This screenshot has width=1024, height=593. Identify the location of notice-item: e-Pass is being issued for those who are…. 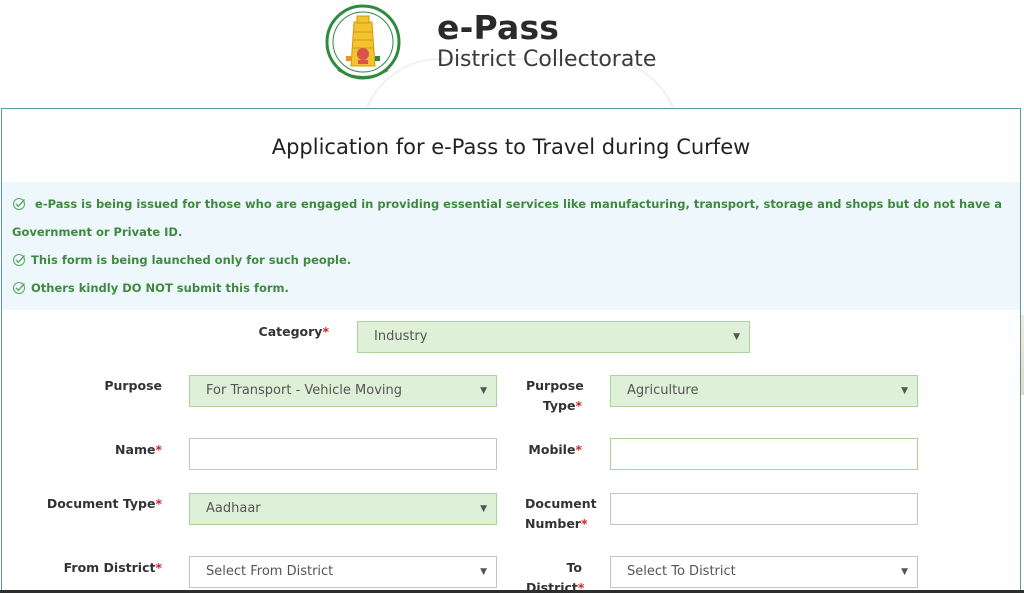
(511, 218).